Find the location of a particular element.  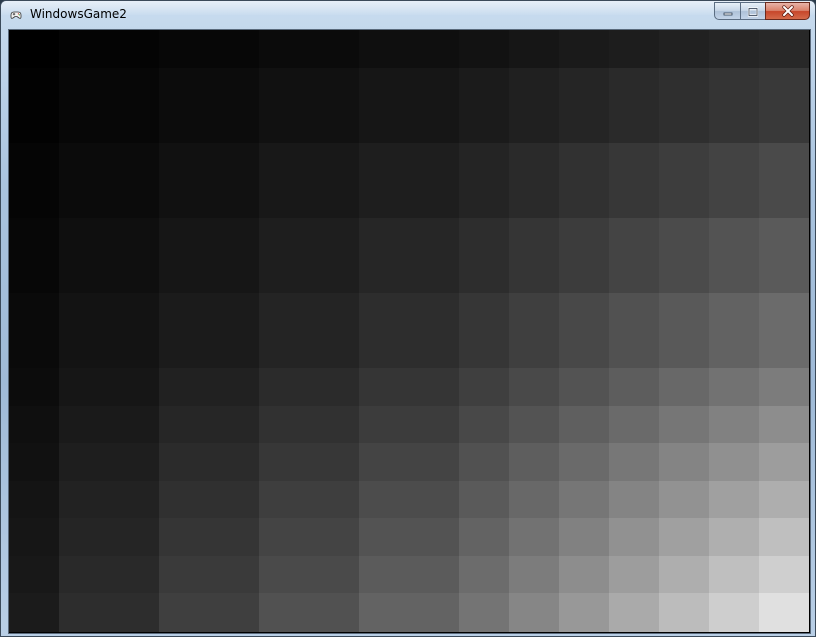

maximize-icon is located at coordinates (753, 11).